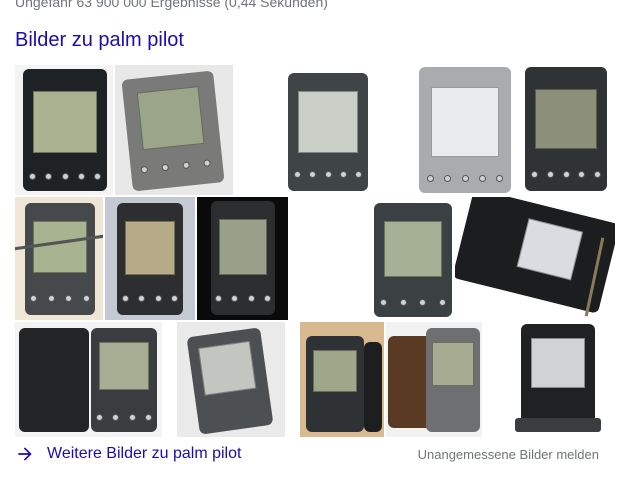 The width and height of the screenshot is (644, 478). What do you see at coordinates (99, 40) in the screenshot?
I see `images-heading: Bilder zu palm pilot` at bounding box center [99, 40].